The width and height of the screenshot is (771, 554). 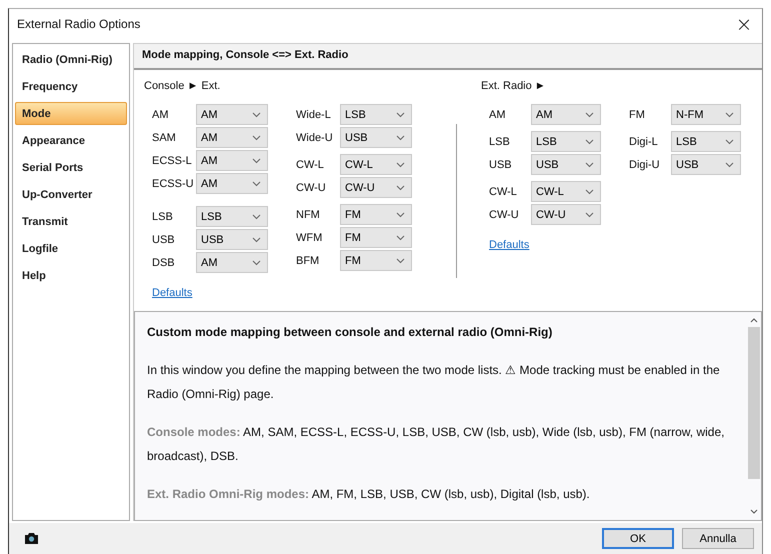 What do you see at coordinates (164, 138) in the screenshot?
I see `mode-label: SAM` at bounding box center [164, 138].